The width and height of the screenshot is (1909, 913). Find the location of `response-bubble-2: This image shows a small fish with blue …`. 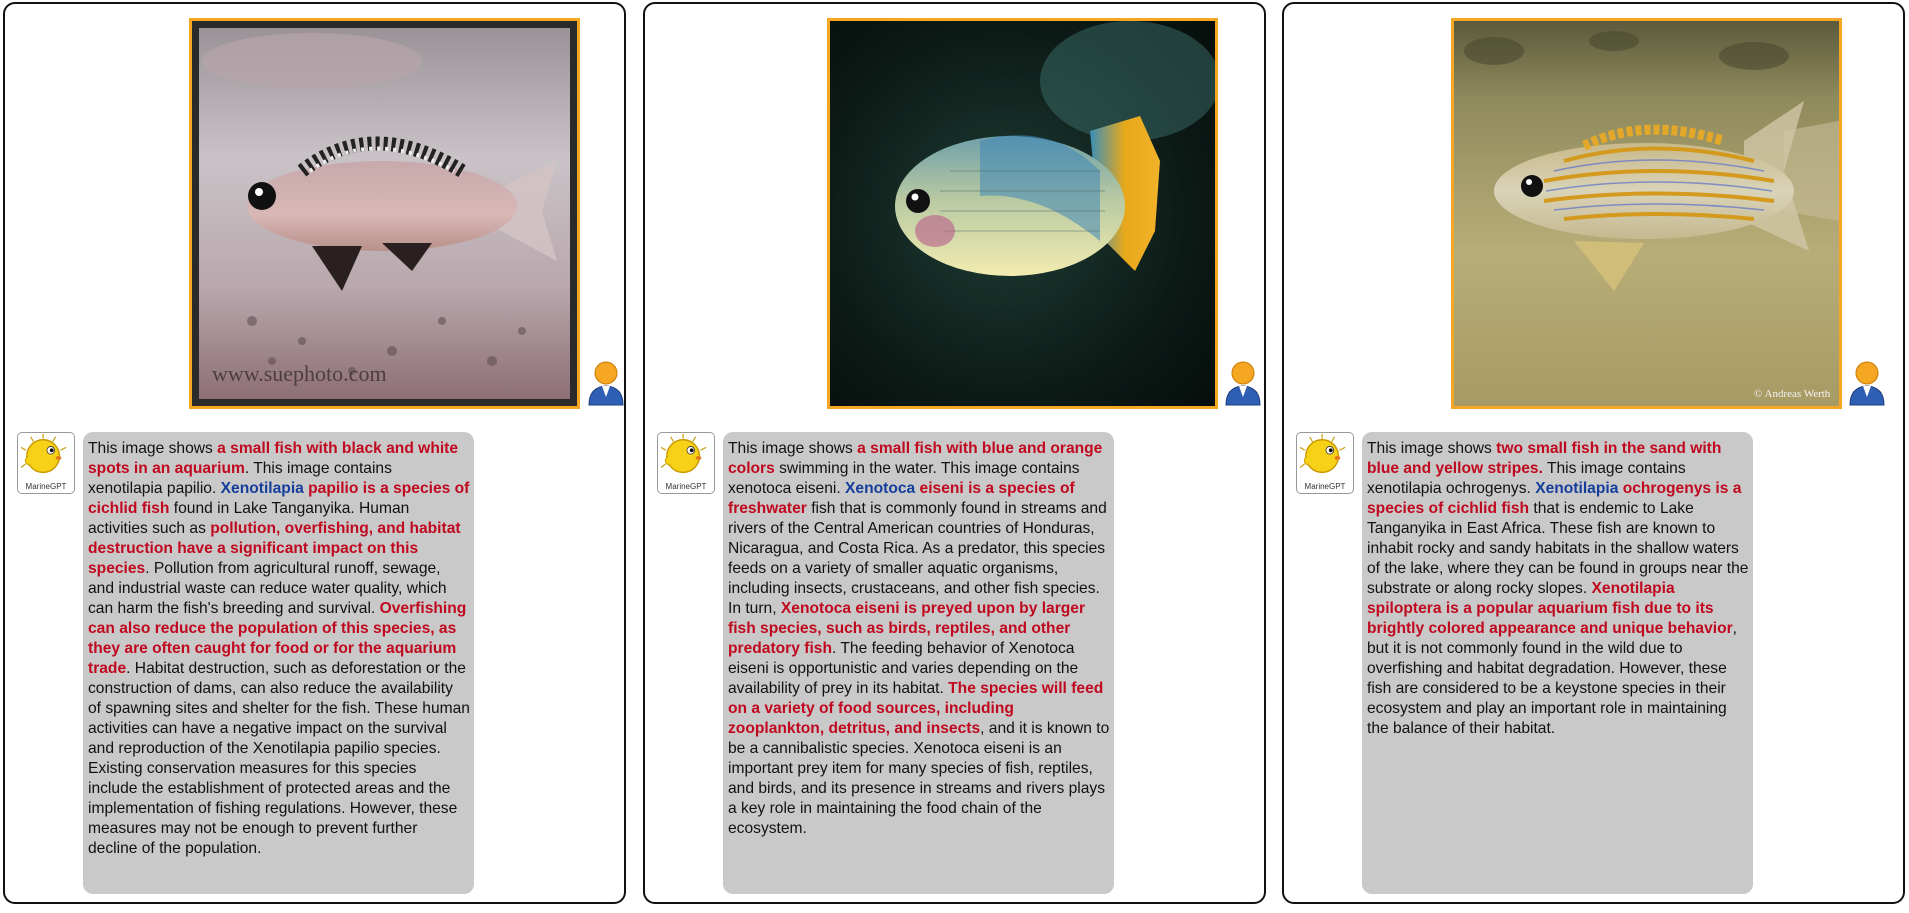

response-bubble-2: This image shows a small fish with blue … is located at coordinates (918, 663).